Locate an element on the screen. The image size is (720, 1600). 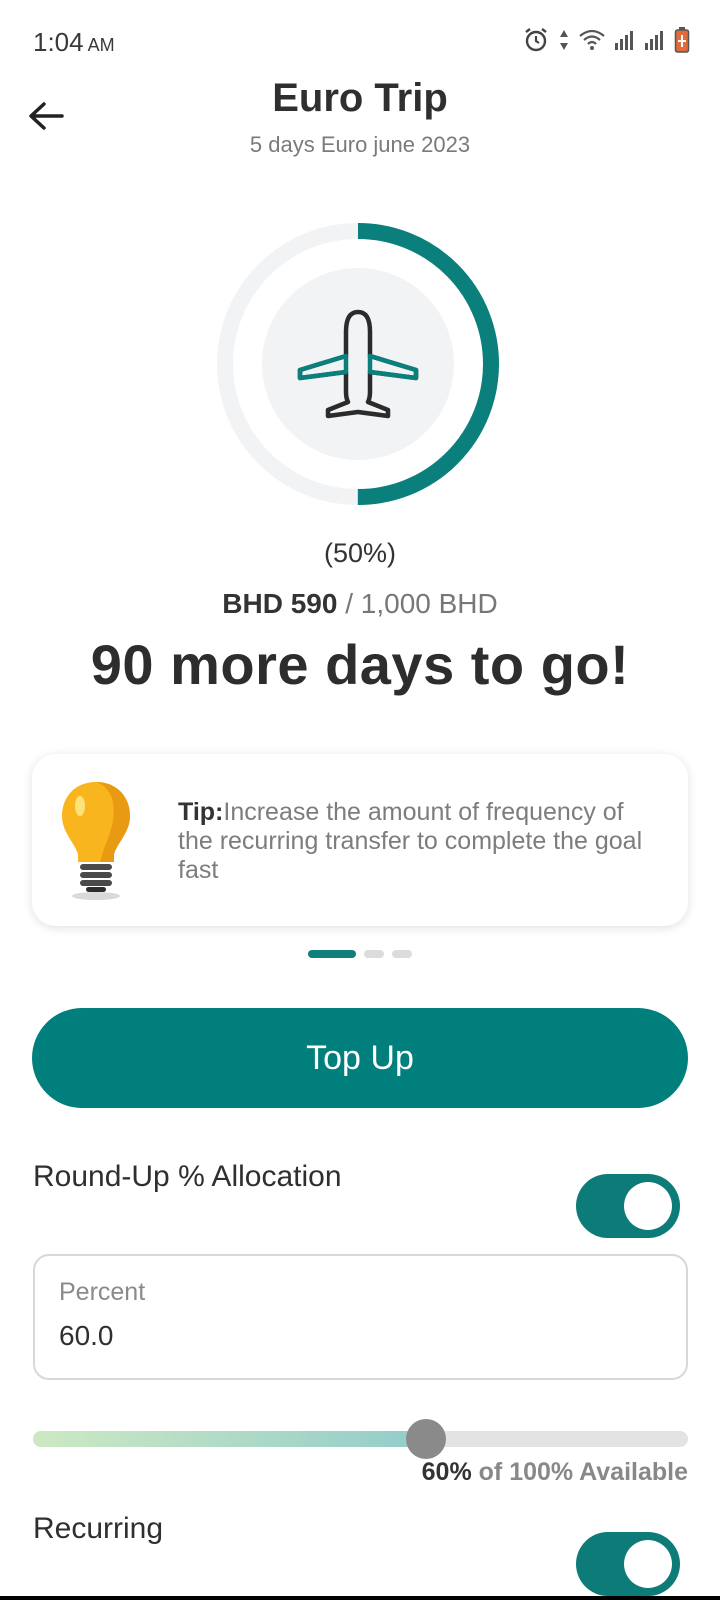
wifi-icon is located at coordinates (592, 39).